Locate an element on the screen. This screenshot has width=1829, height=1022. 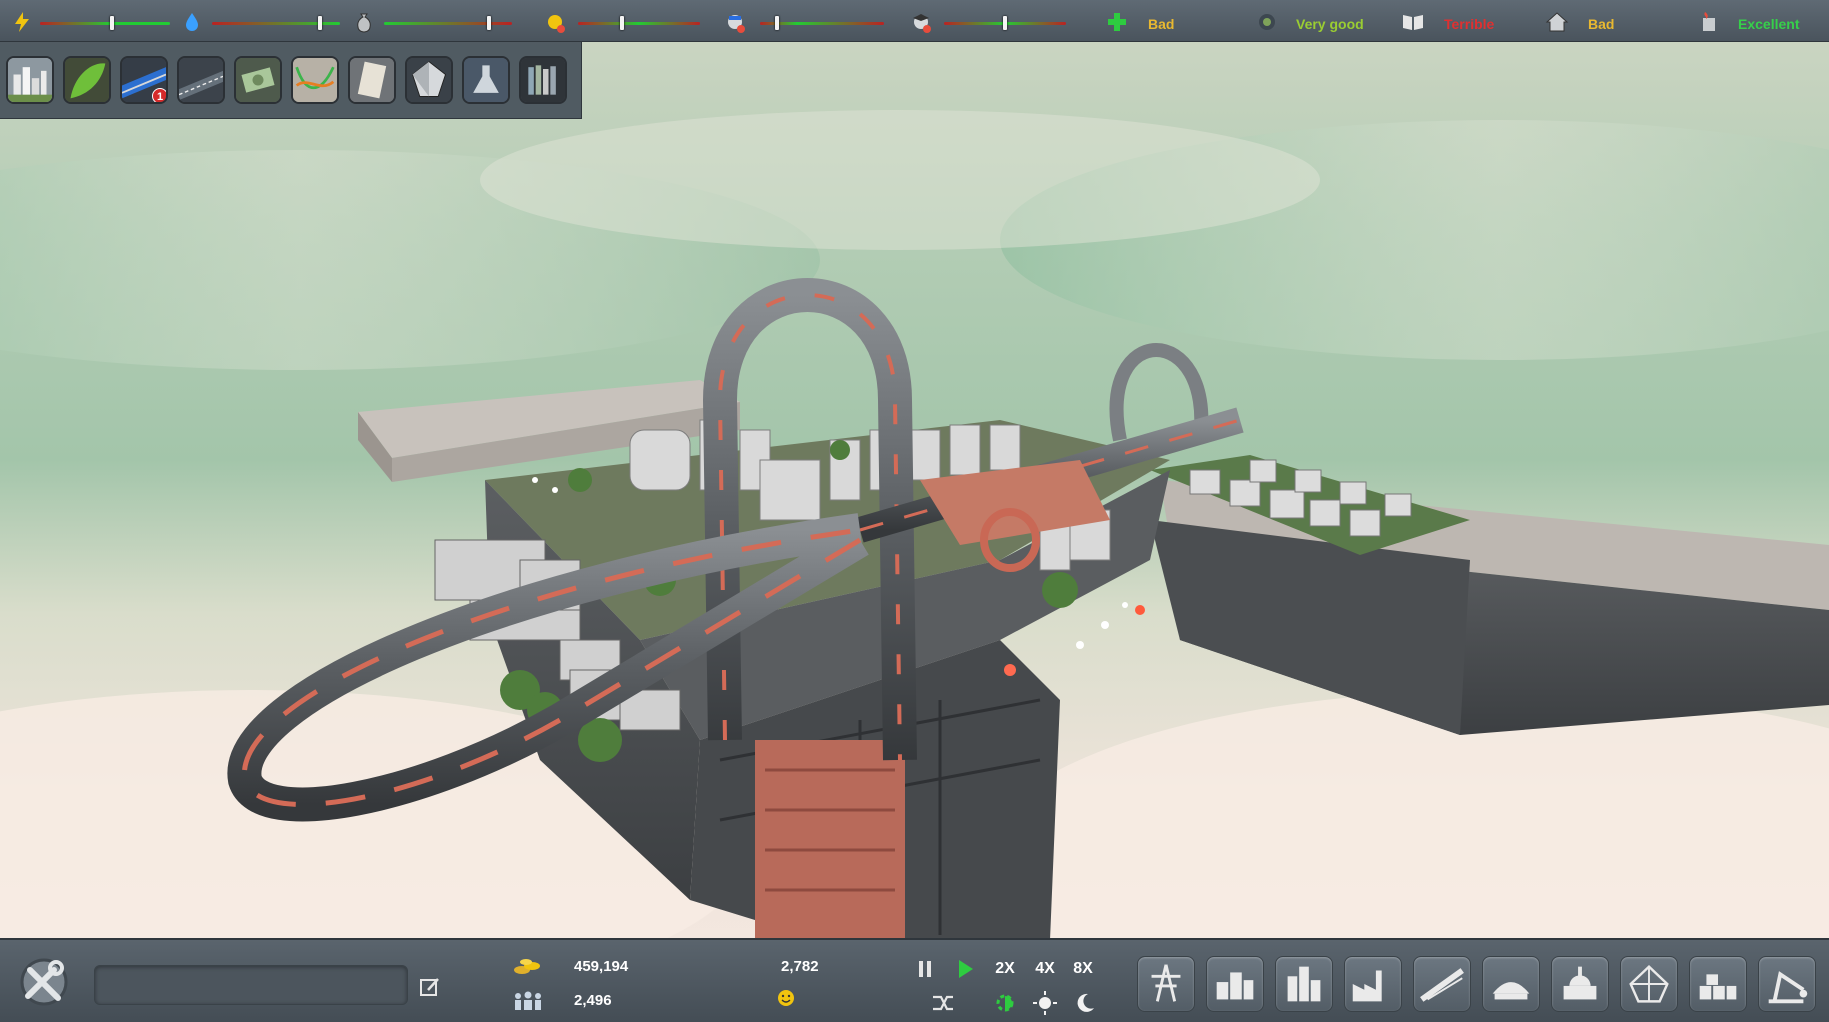
power-level-marker is located at coordinates (111, 23).